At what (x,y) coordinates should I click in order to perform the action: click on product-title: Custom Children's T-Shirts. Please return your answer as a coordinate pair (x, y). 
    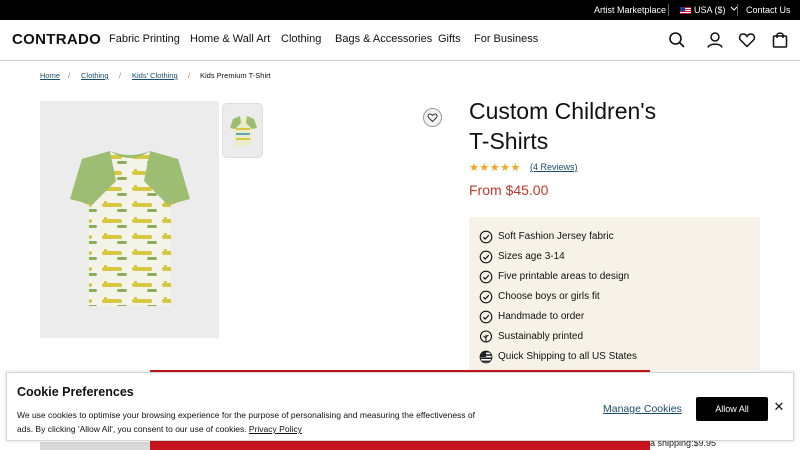
    Looking at the image, I should click on (619, 126).